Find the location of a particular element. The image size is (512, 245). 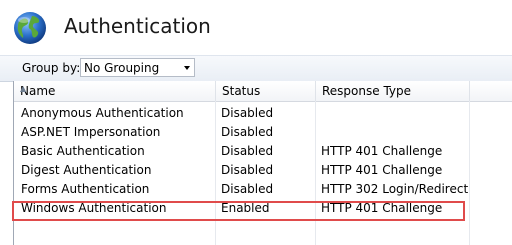

row-name: ASP.NET Impersonation is located at coordinates (91, 132).